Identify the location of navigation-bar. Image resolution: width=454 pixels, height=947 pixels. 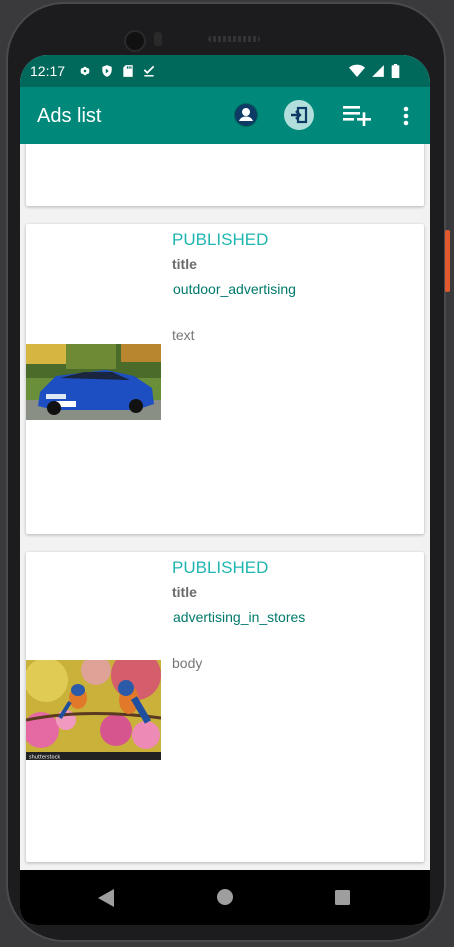
(225, 897).